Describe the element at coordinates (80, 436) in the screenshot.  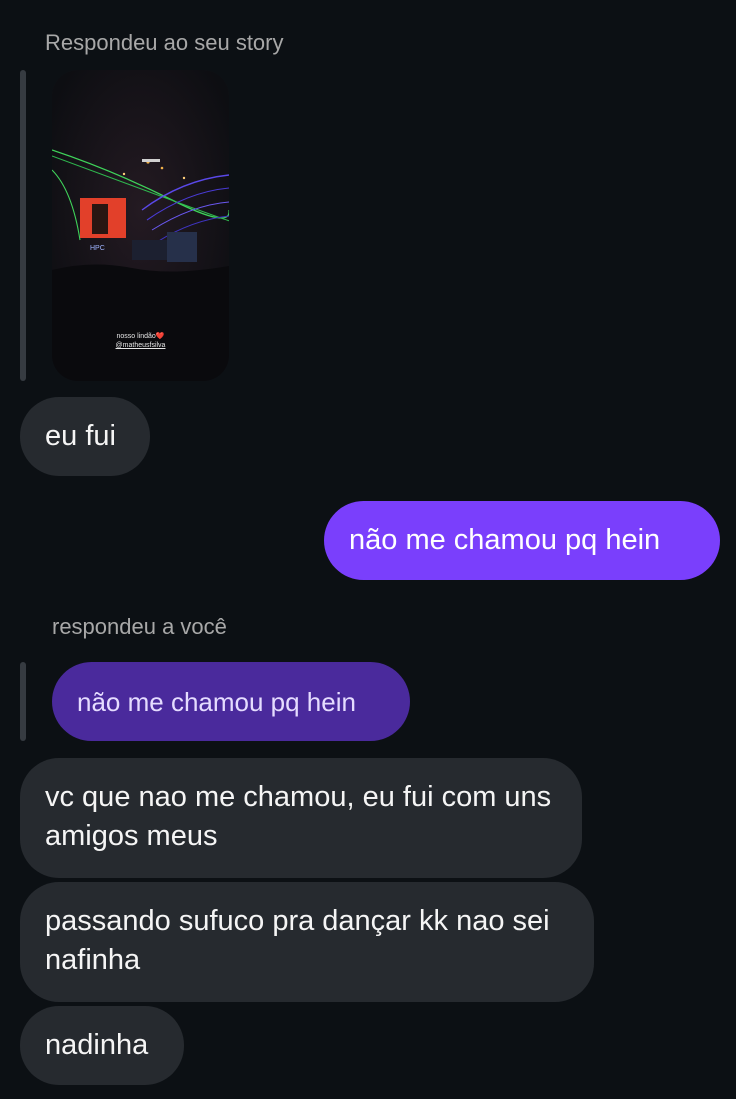
I see `message-text: eu fui` at that location.